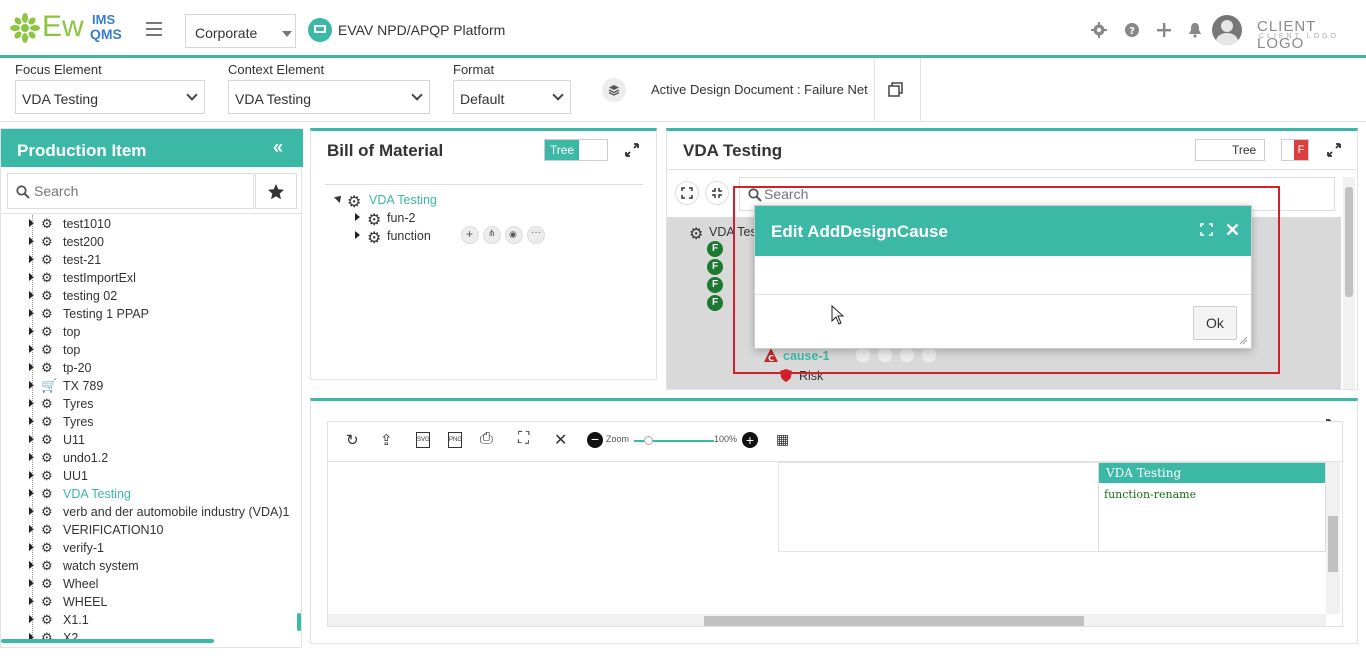 The width and height of the screenshot is (1366, 658). Describe the element at coordinates (1206, 229) in the screenshot. I see `maximize-icon` at that location.